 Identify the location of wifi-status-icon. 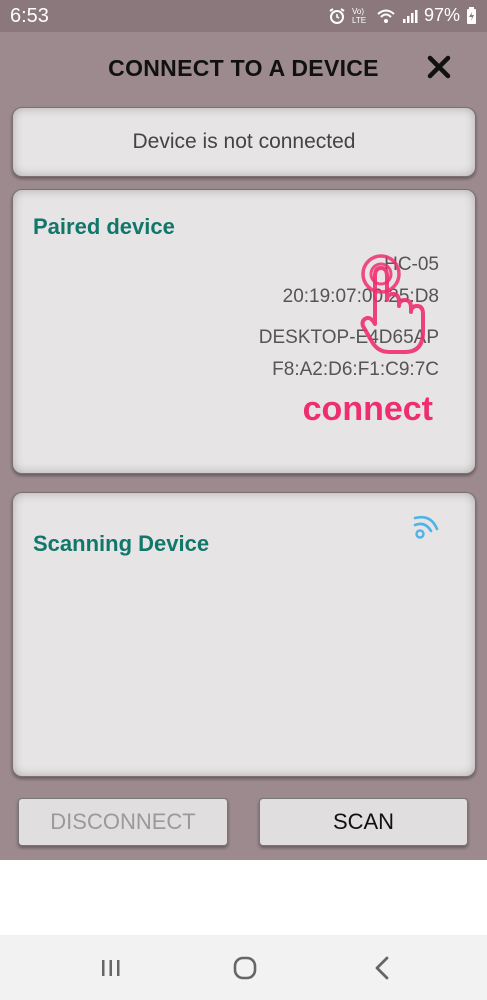
(386, 16).